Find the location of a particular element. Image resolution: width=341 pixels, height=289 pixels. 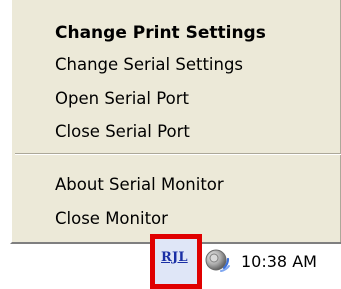

menu-item-about-serial-monitor: About Serial Monitor is located at coordinates (176, 185).